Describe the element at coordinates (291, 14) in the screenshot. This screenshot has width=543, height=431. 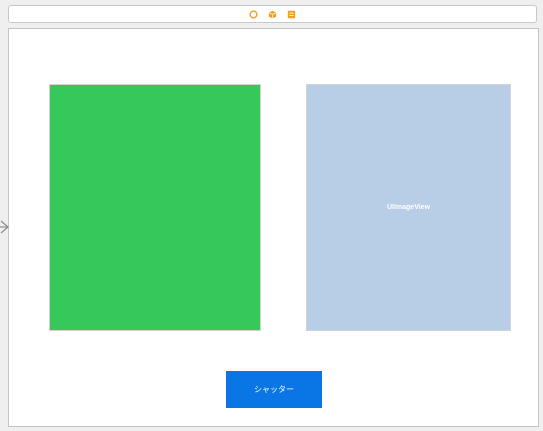
I see `exit-icon` at that location.